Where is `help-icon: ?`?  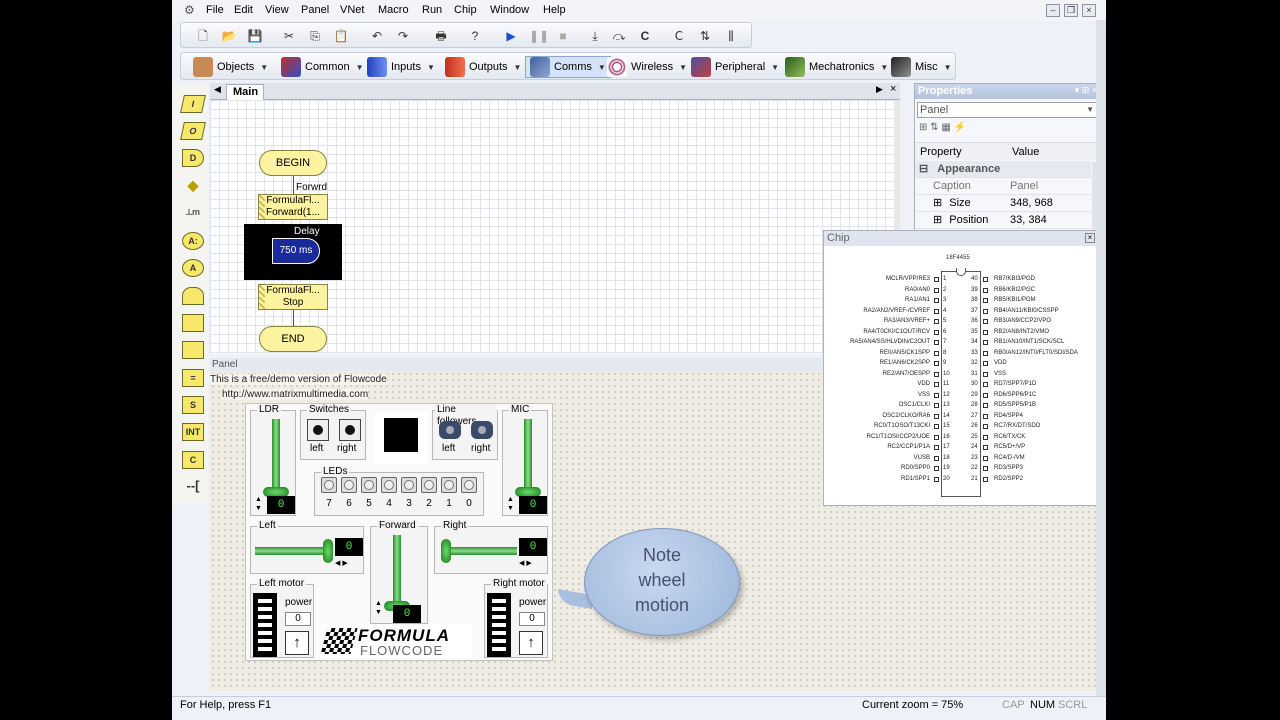 help-icon: ? is located at coordinates (475, 36).